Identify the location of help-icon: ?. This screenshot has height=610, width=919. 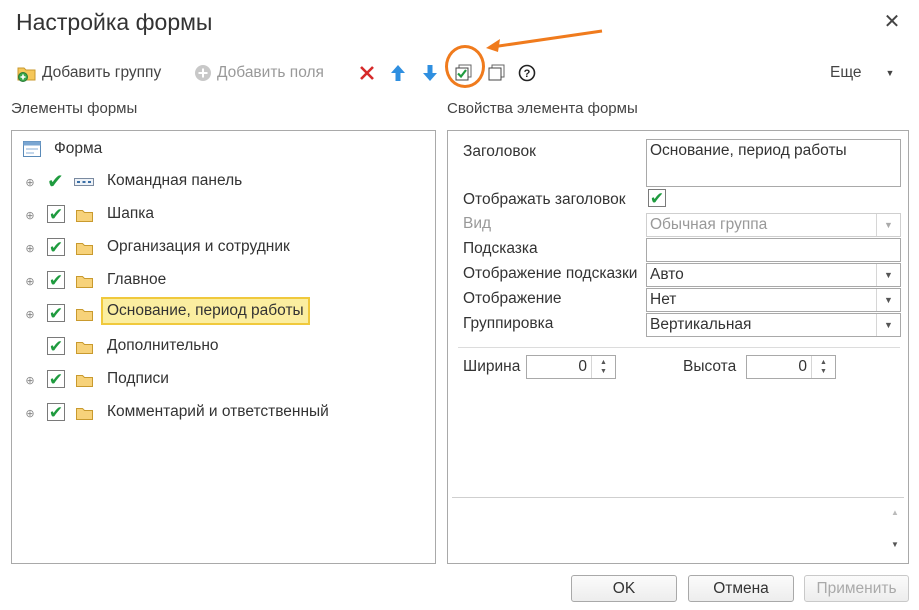
(527, 73).